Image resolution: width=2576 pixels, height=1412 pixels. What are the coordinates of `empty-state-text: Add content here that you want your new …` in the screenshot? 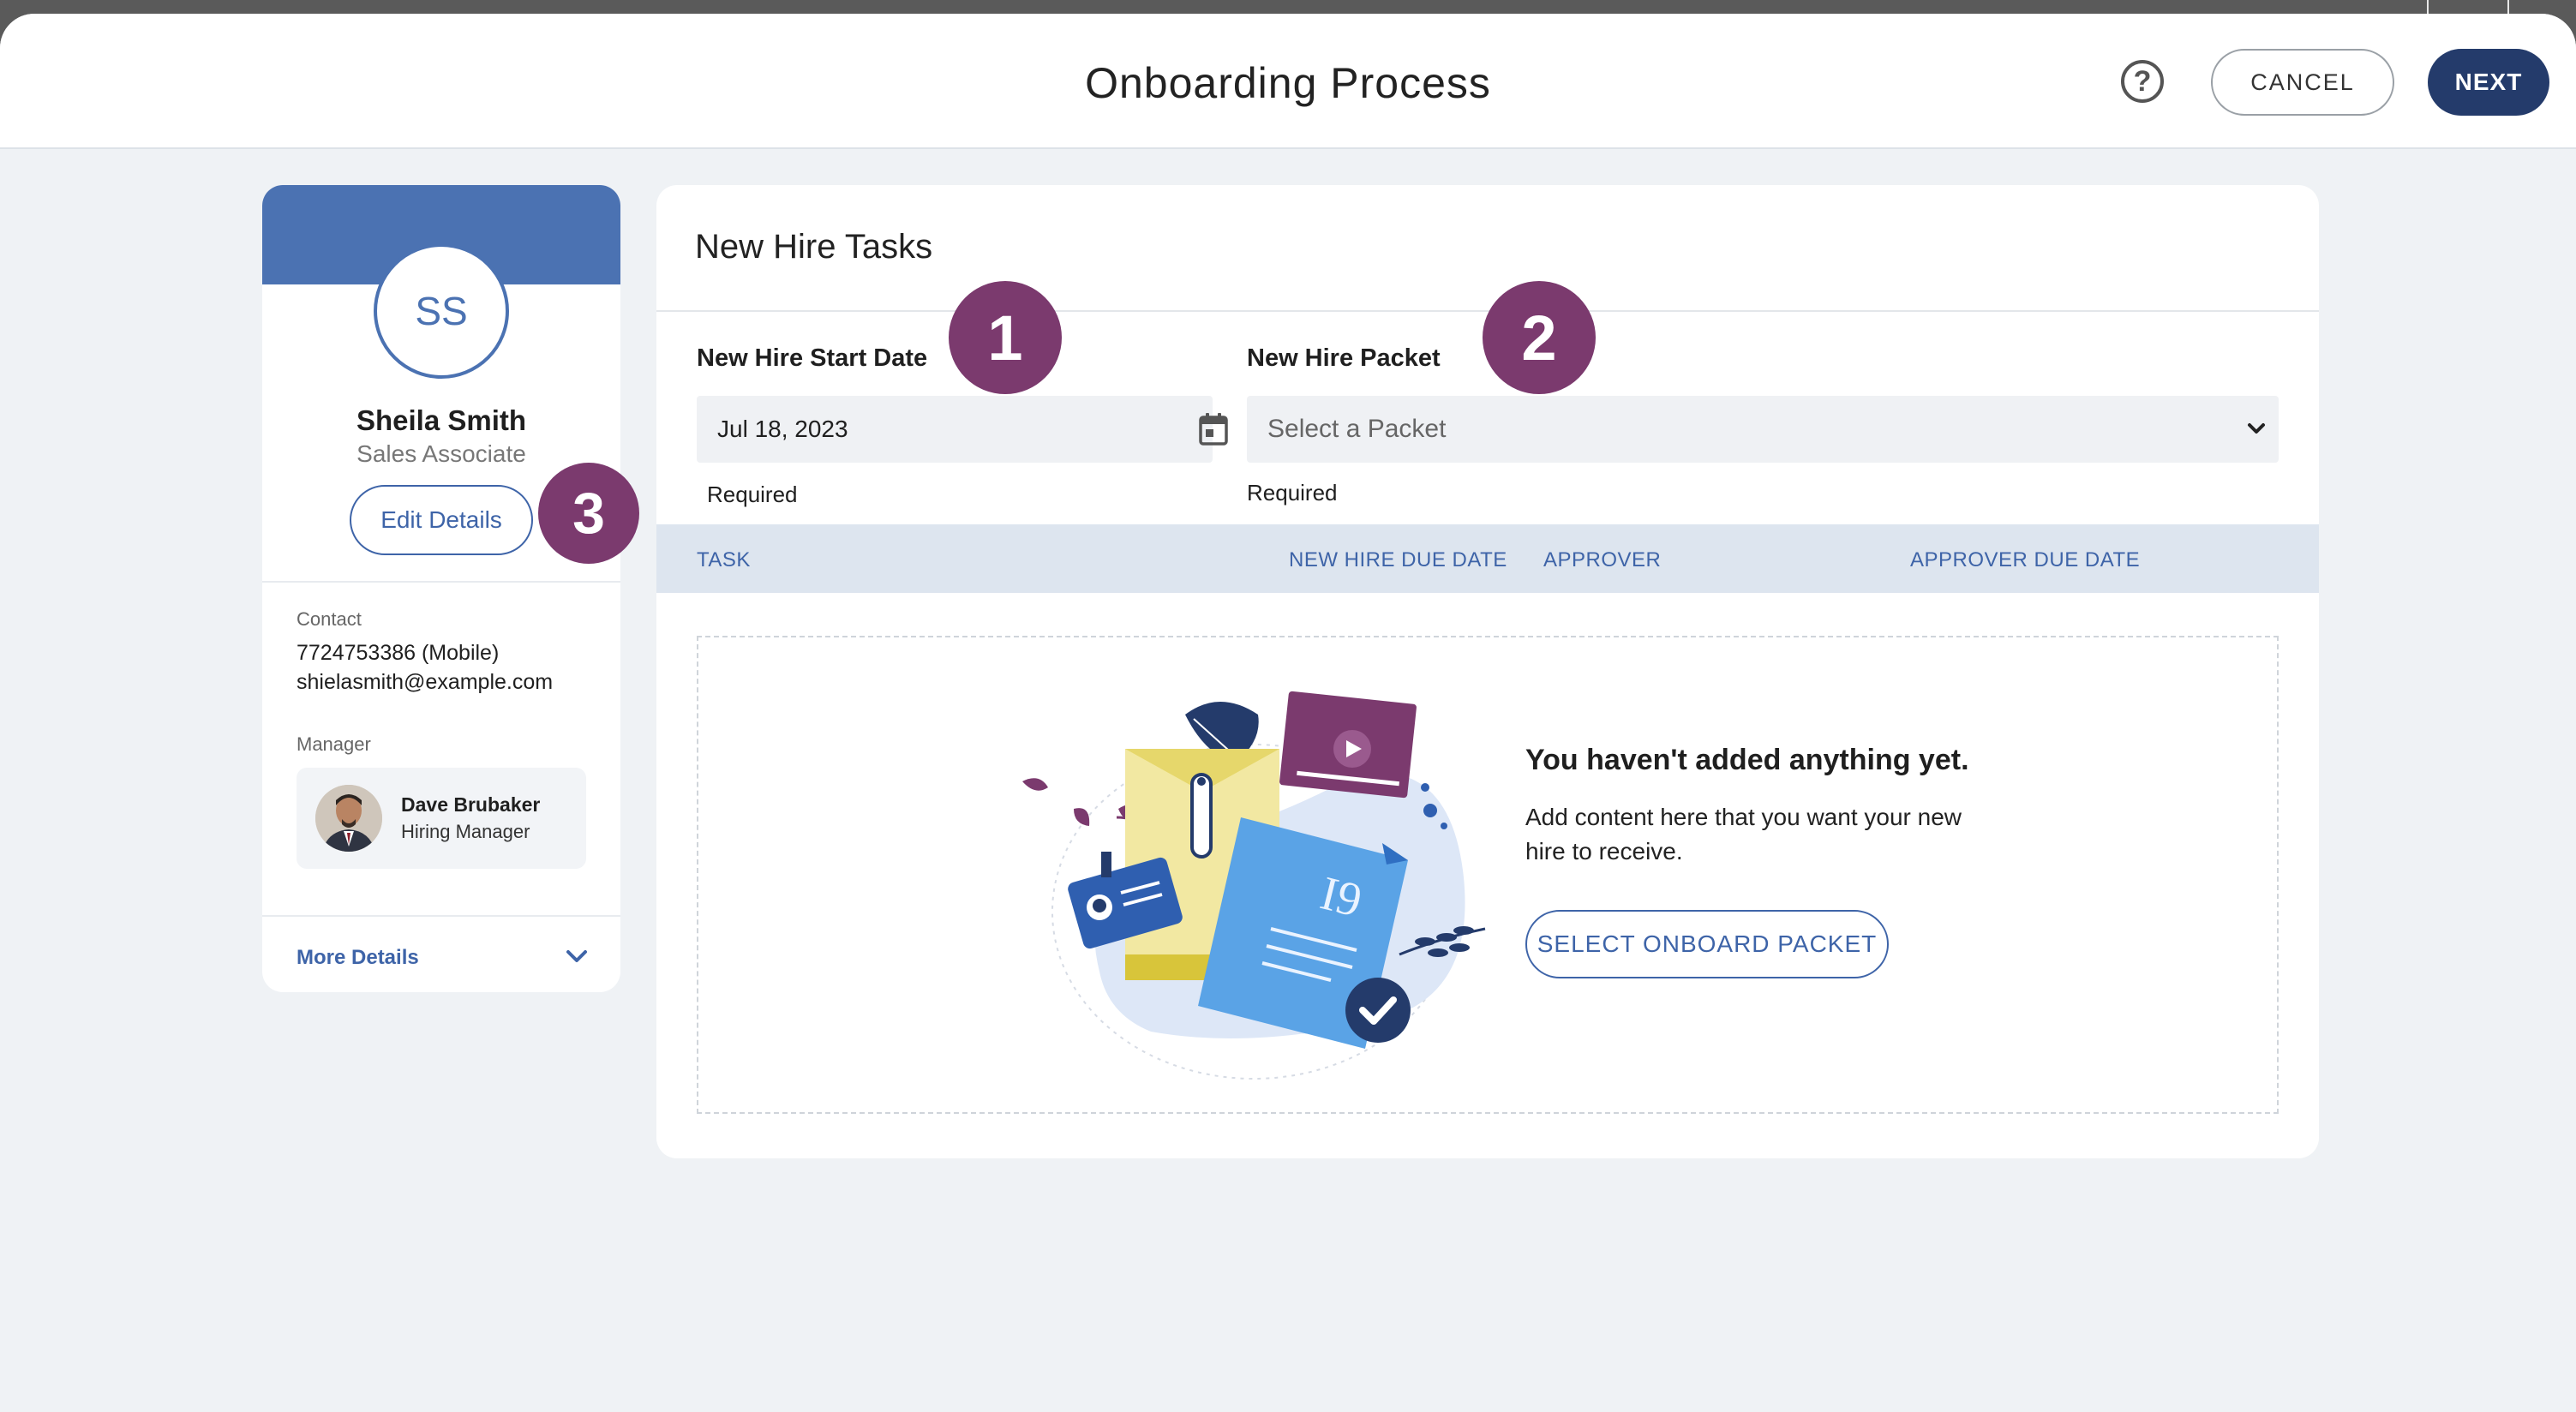 It's located at (1743, 834).